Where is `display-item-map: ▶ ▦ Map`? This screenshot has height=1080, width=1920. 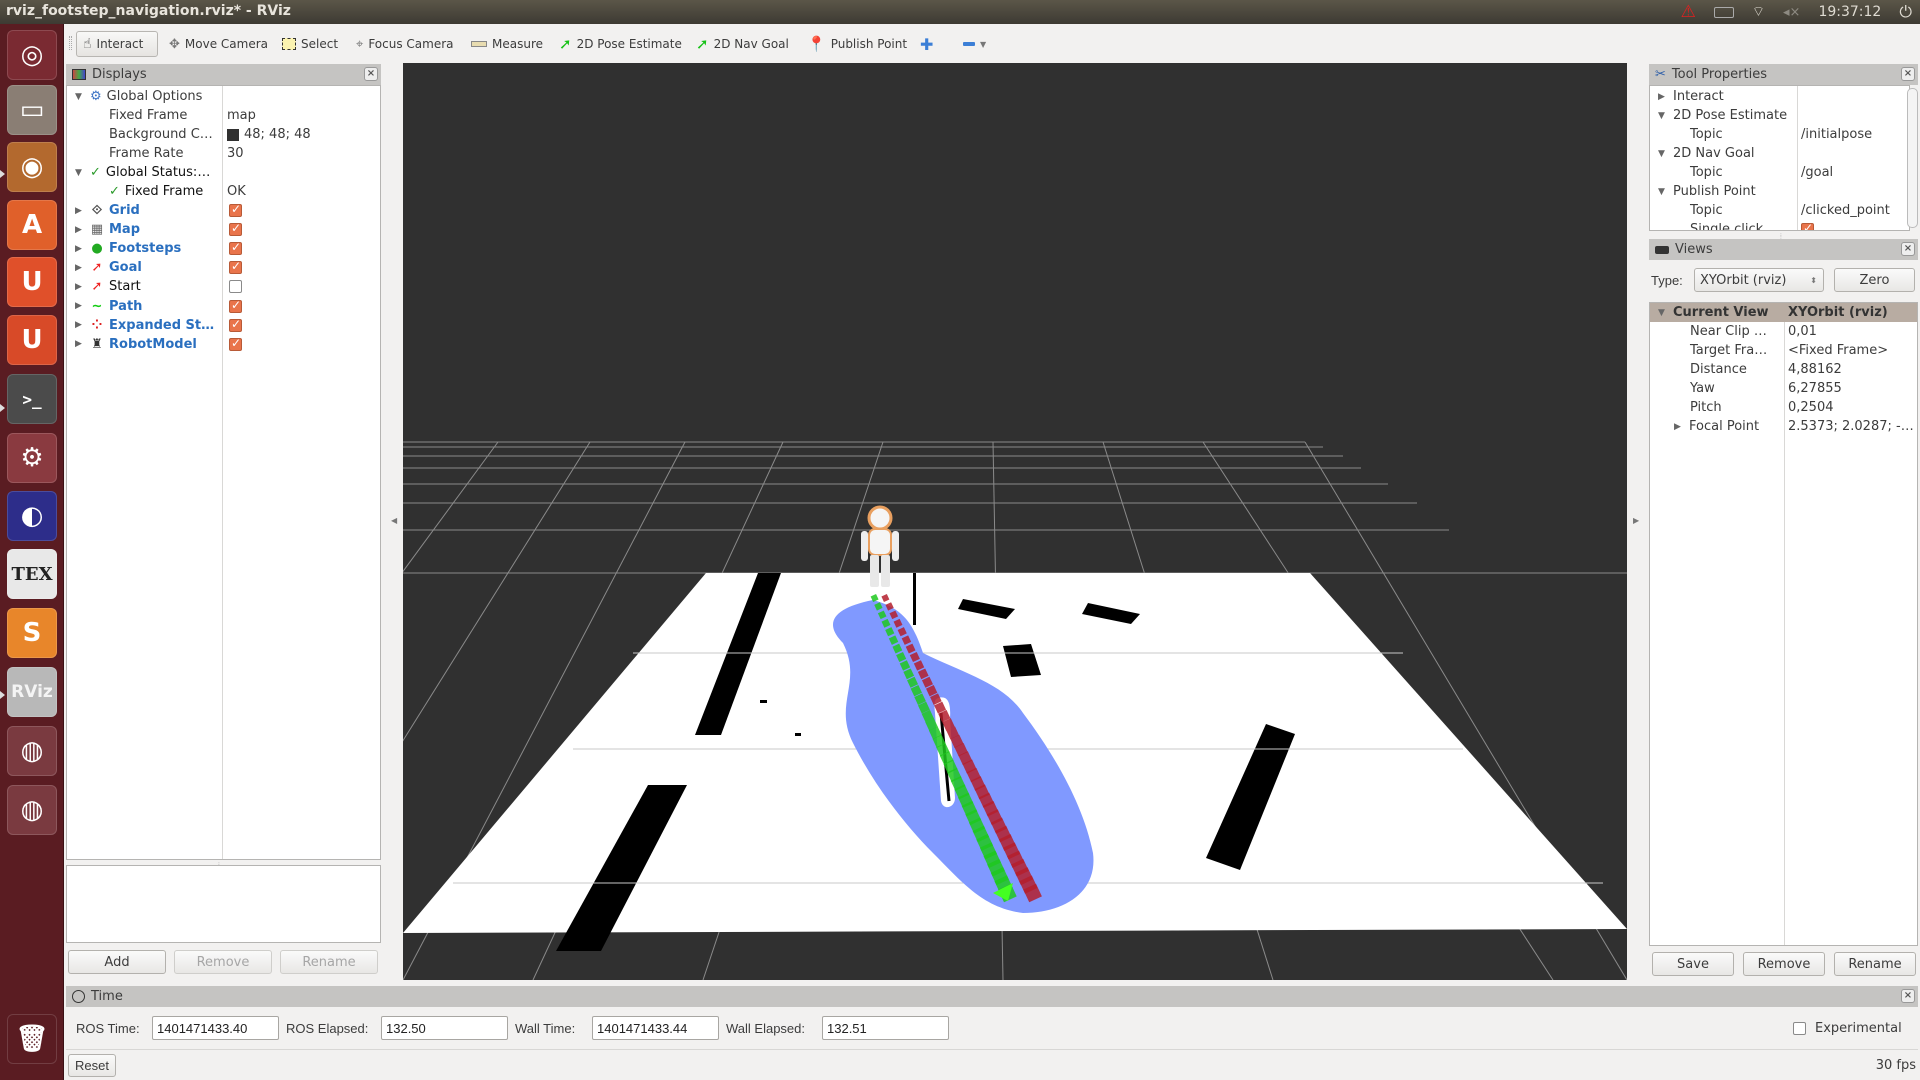
display-item-map: ▶ ▦ Map is located at coordinates (223, 229).